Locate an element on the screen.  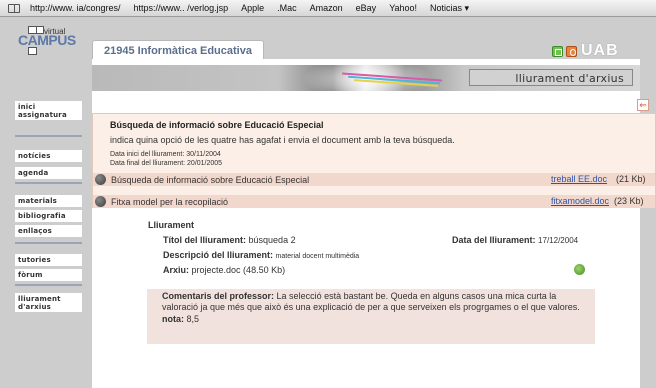
comment-grade: nota: 8,5 is located at coordinates (375, 319).